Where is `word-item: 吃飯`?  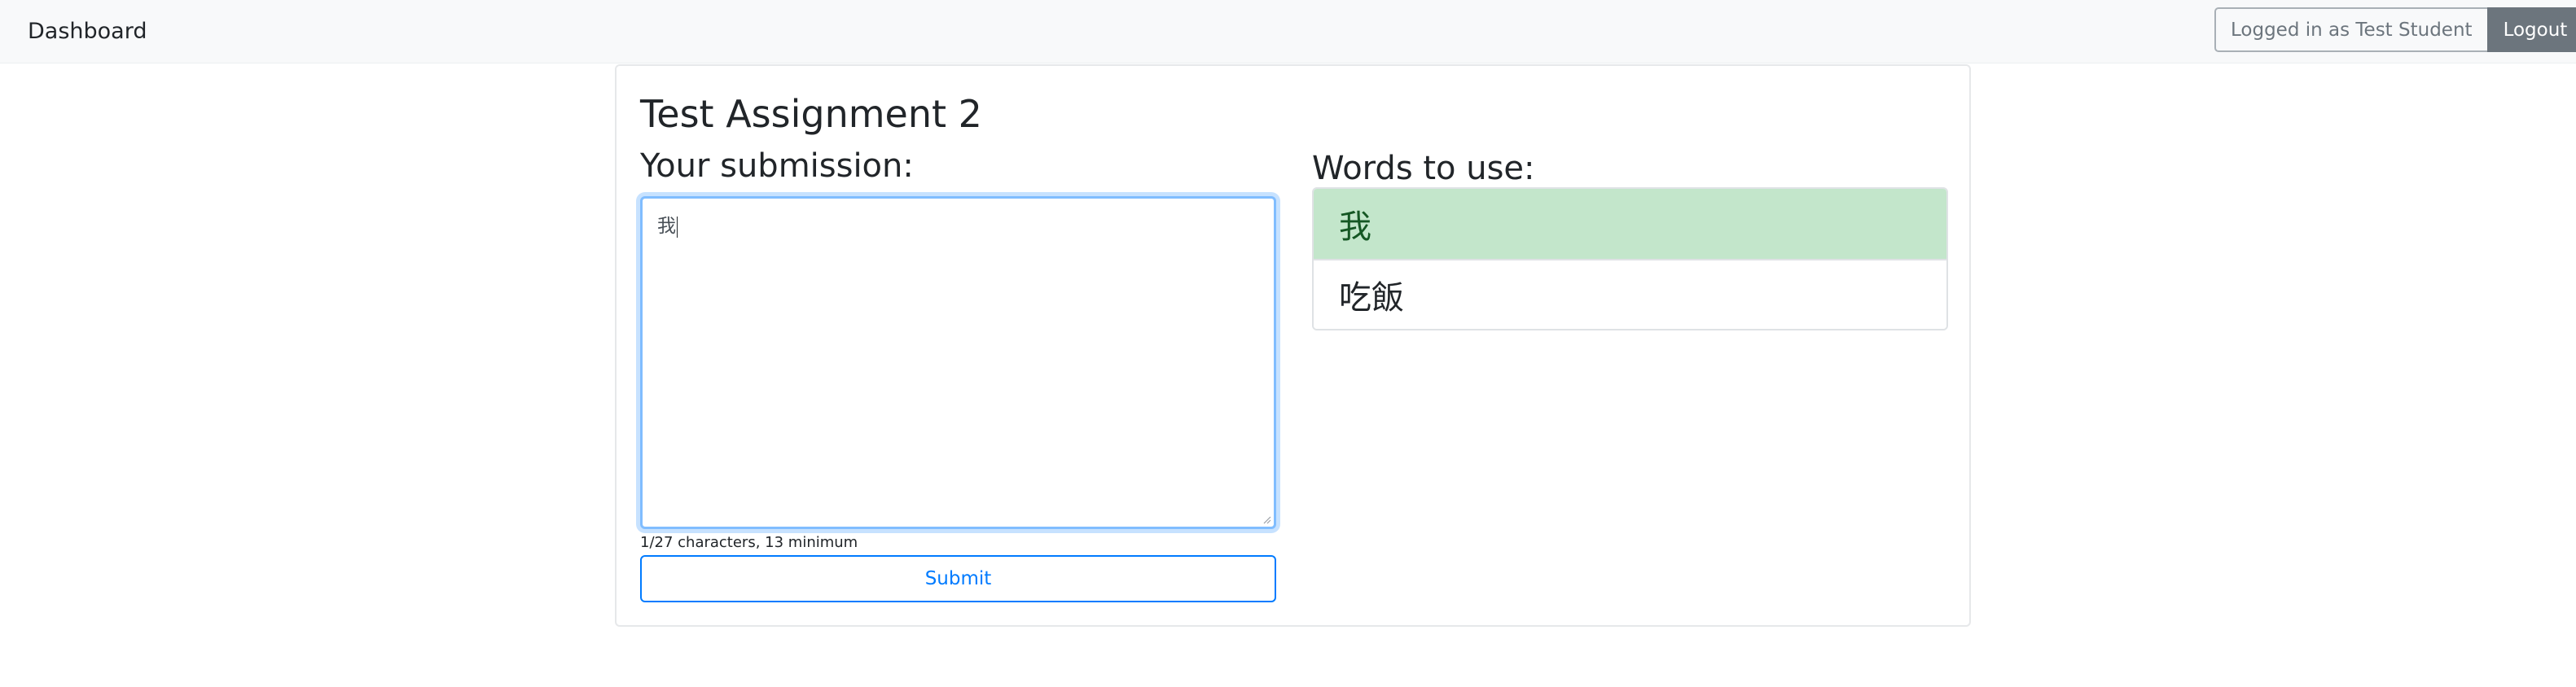
word-item: 吃飯 is located at coordinates (1630, 294).